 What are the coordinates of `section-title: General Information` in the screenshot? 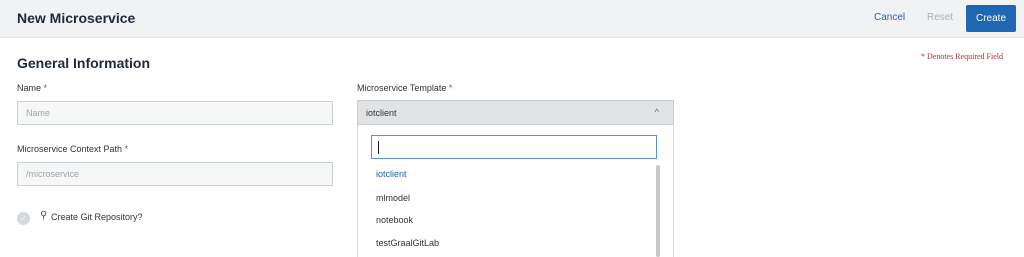 It's located at (84, 63).